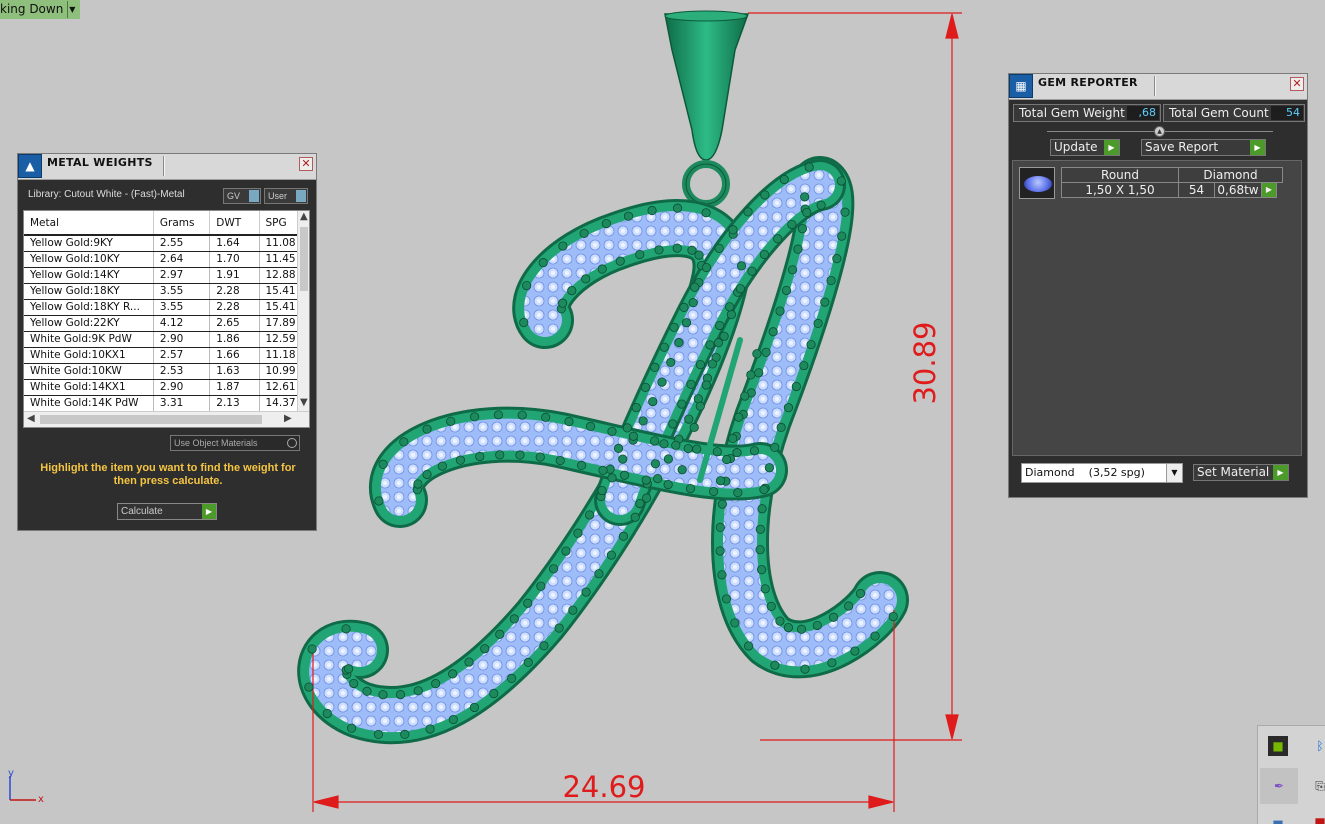  I want to click on width-dimension-label: 24.69, so click(603, 787).